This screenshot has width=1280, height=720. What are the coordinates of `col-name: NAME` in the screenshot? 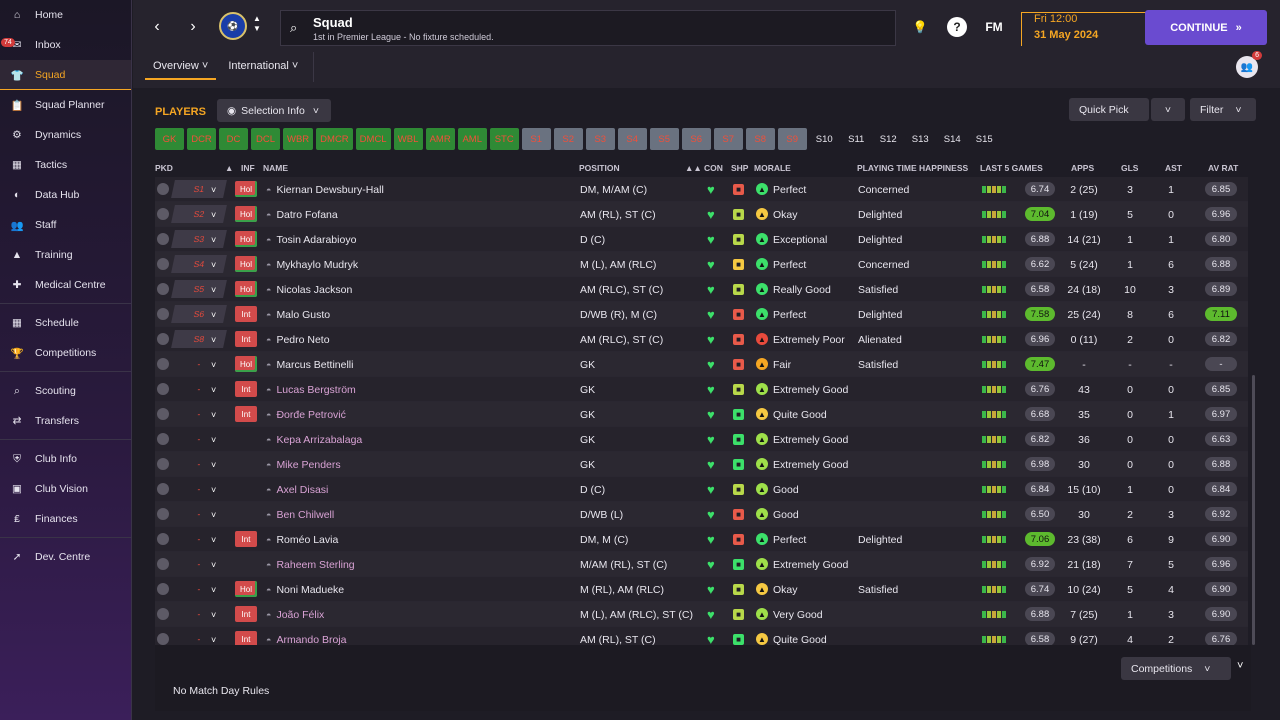 It's located at (275, 168).